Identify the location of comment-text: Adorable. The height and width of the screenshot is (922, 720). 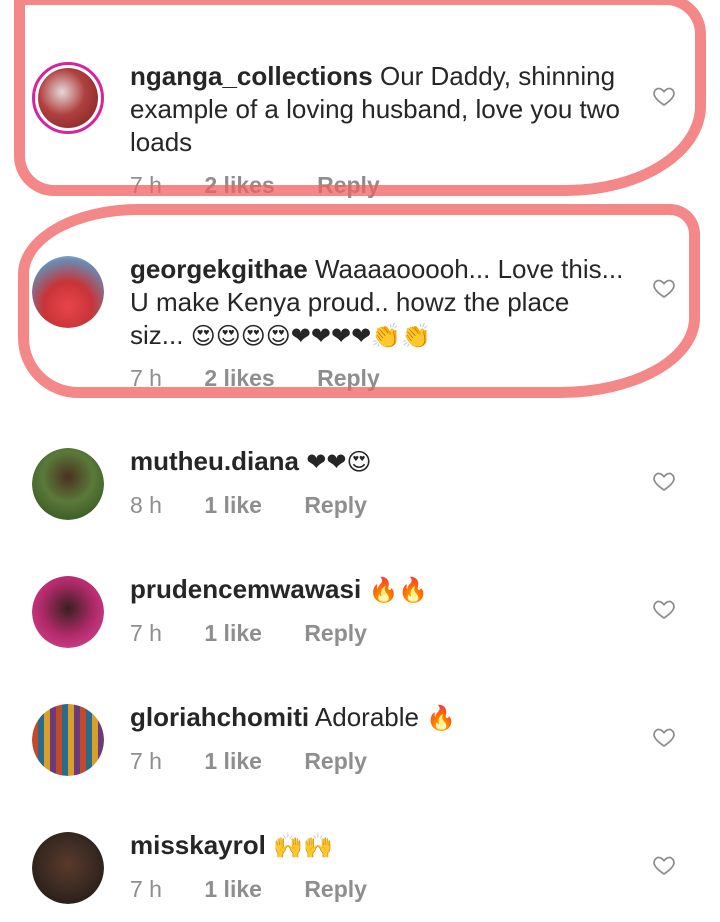
(366, 717).